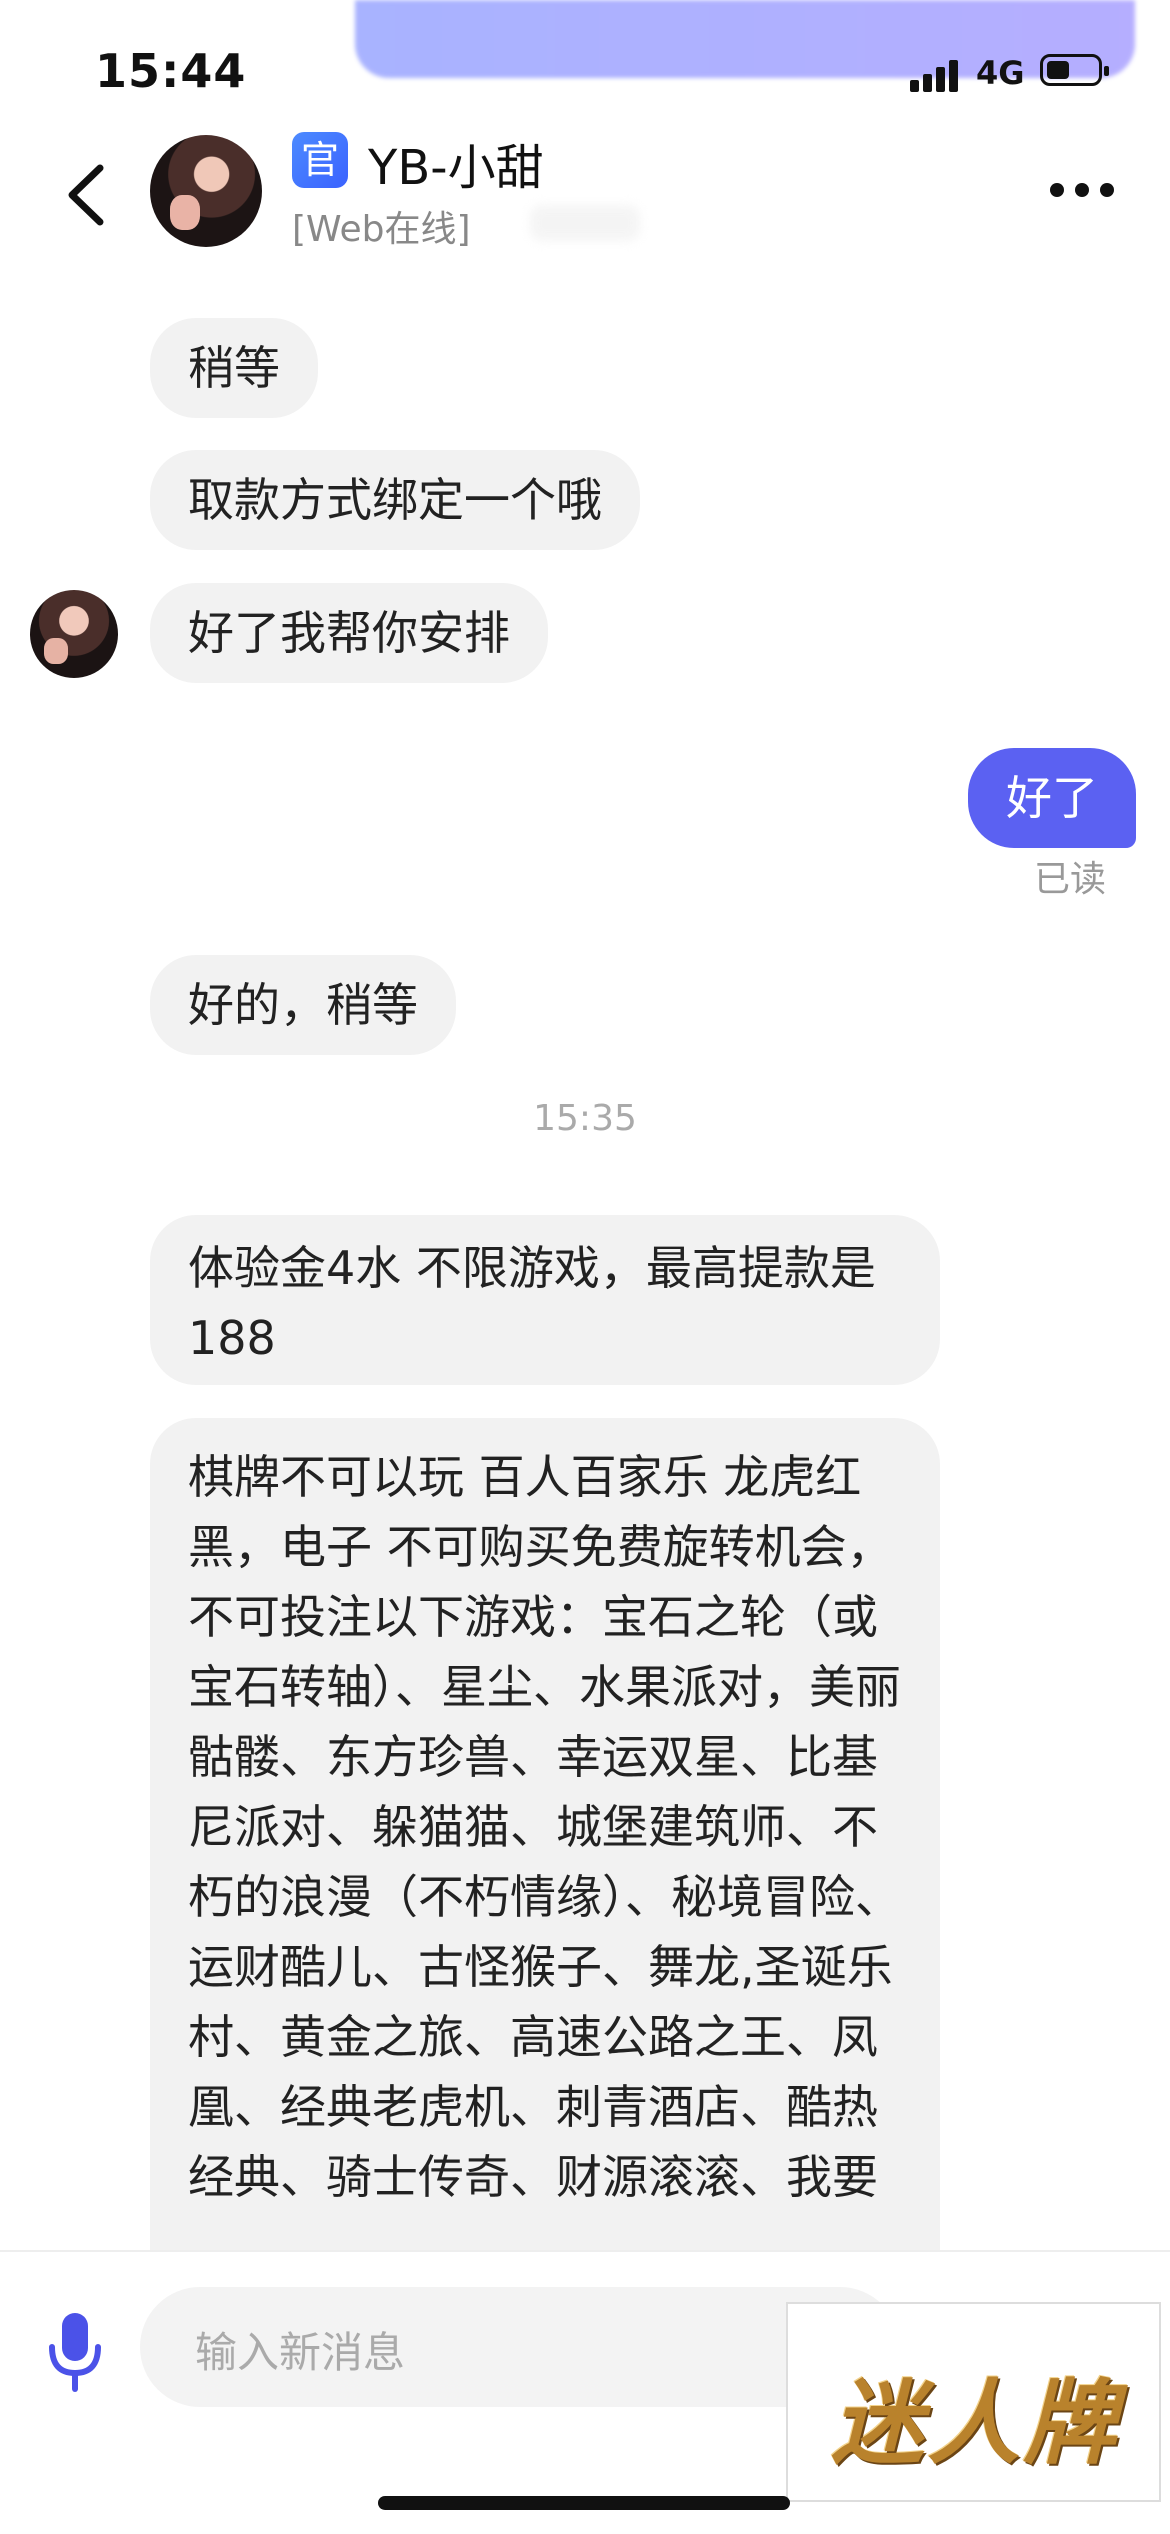 Image resolution: width=1170 pixels, height=2534 pixels. What do you see at coordinates (1000, 73) in the screenshot?
I see `network-type: 4G` at bounding box center [1000, 73].